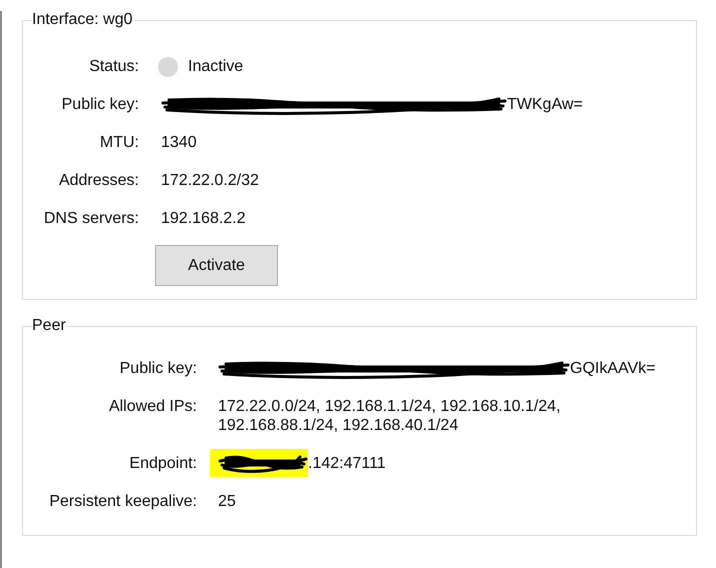 Image resolution: width=716 pixels, height=568 pixels. I want to click on field-label: DNS servers:, so click(90, 219).